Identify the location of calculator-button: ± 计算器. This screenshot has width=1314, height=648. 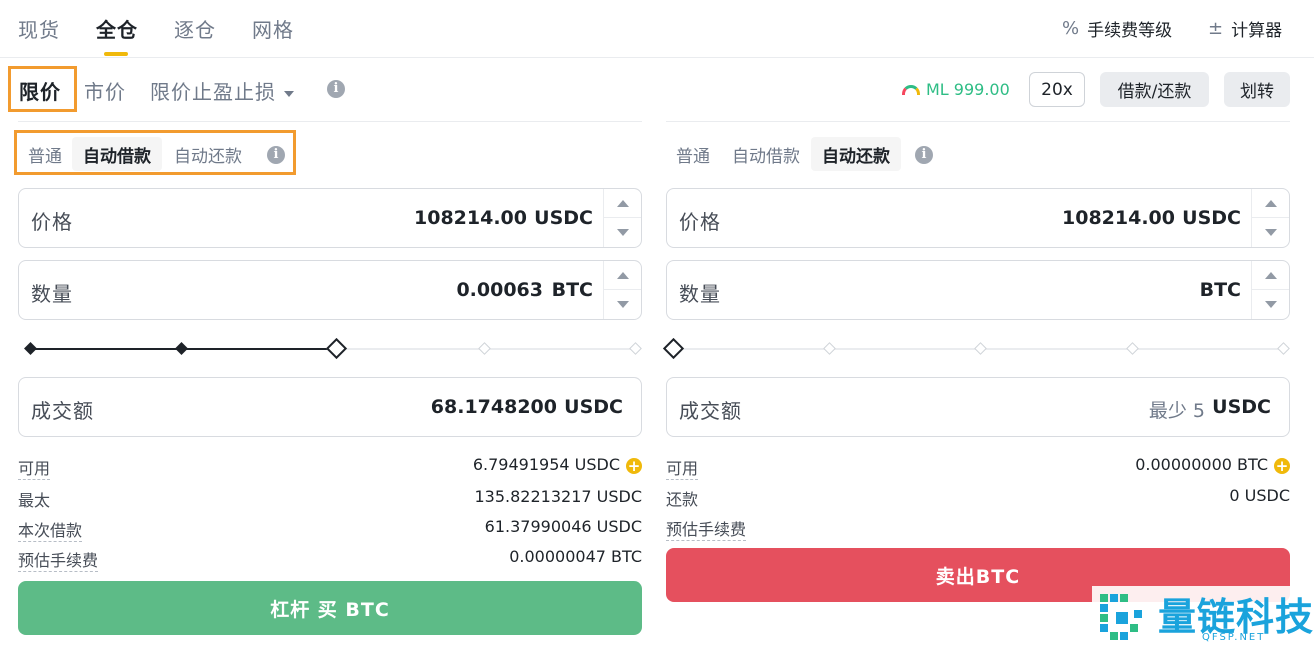
(1245, 28).